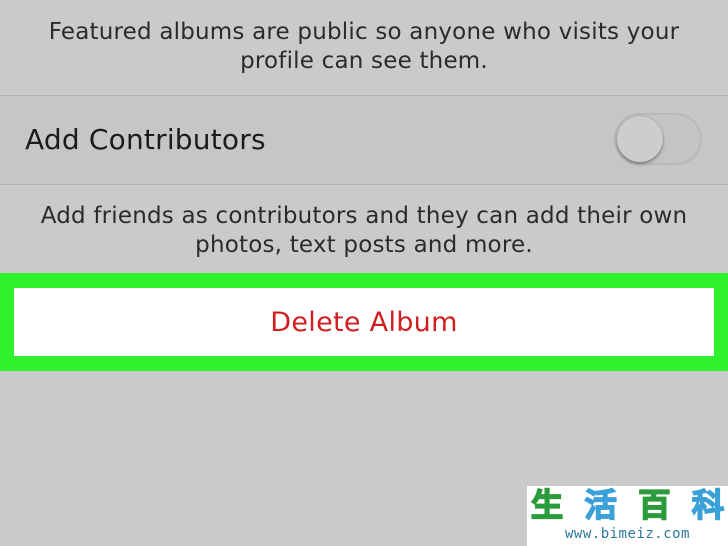 This screenshot has height=546, width=728. I want to click on add-contributors-toggle, so click(658, 139).